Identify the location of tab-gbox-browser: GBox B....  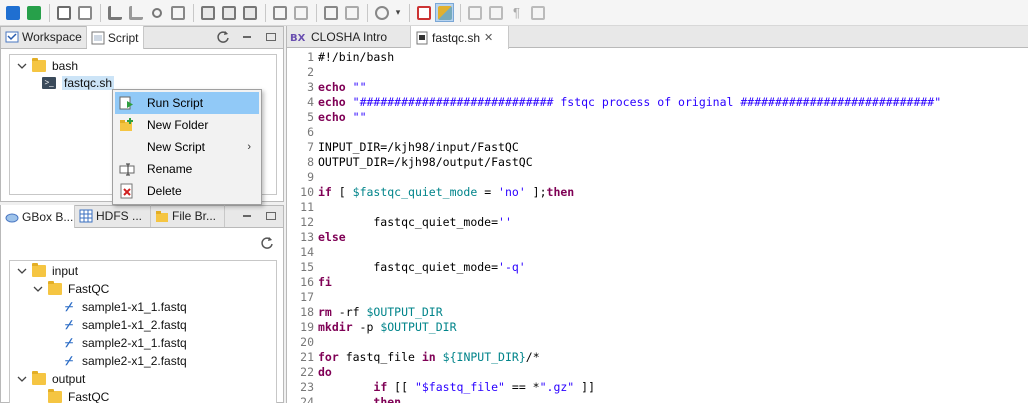
(38, 216).